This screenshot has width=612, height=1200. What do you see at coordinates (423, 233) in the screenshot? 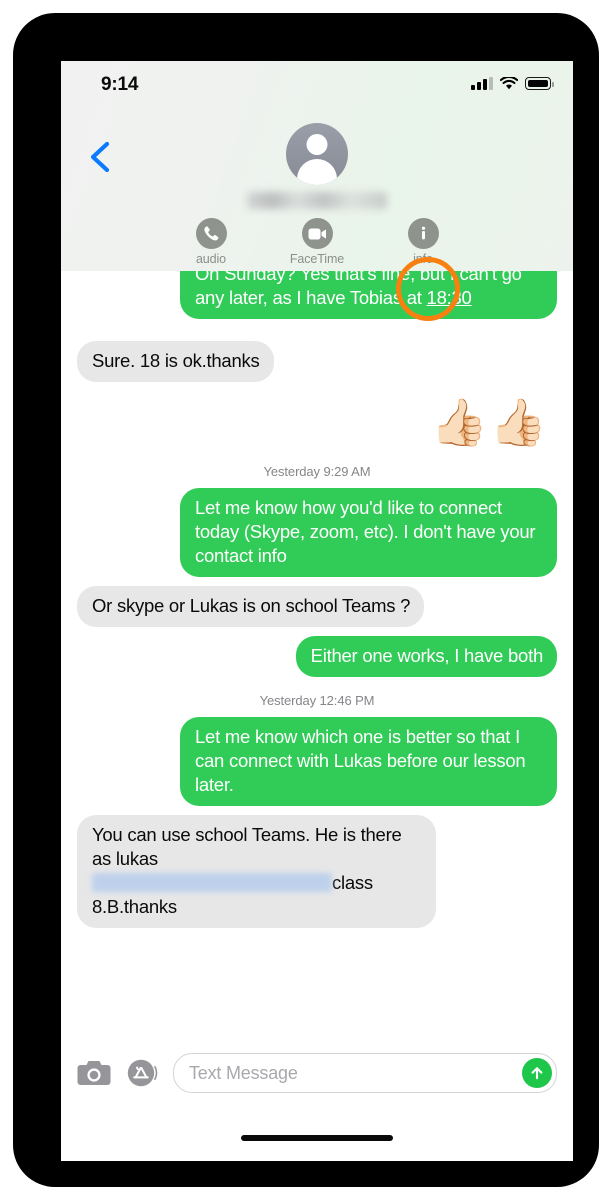
I see `info-circle-icon` at bounding box center [423, 233].